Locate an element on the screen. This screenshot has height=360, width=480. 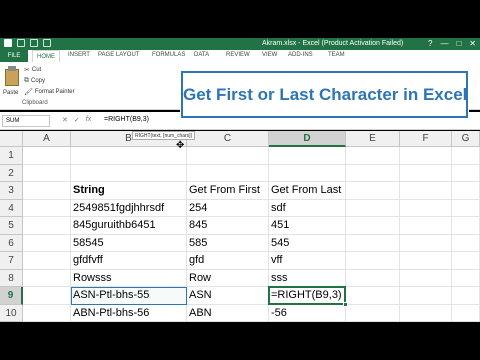
cell-d10: -56 is located at coordinates (307, 314).